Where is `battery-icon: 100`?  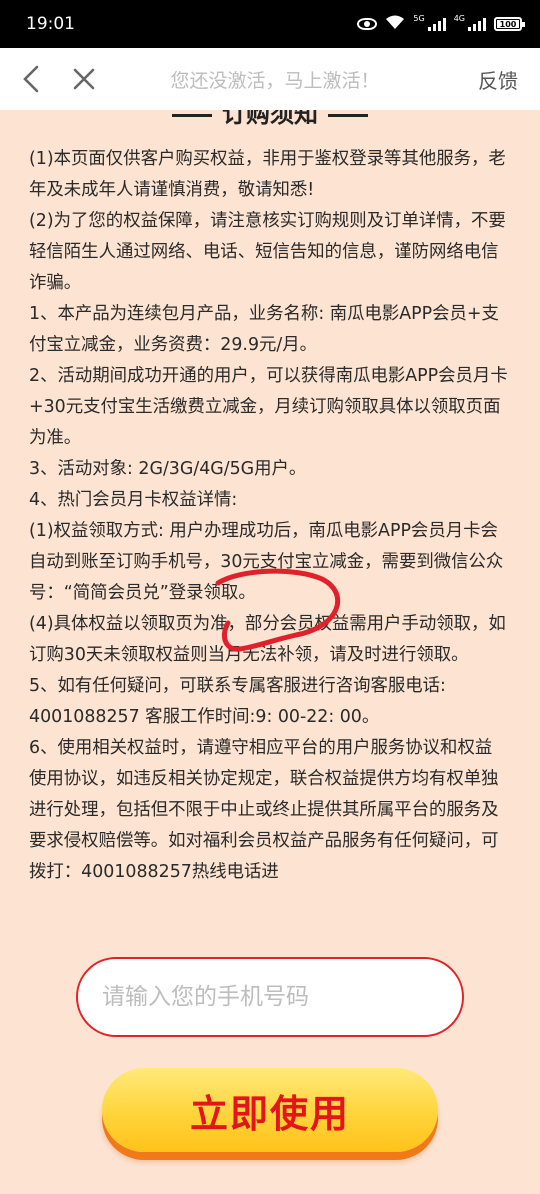 battery-icon: 100 is located at coordinates (509, 24).